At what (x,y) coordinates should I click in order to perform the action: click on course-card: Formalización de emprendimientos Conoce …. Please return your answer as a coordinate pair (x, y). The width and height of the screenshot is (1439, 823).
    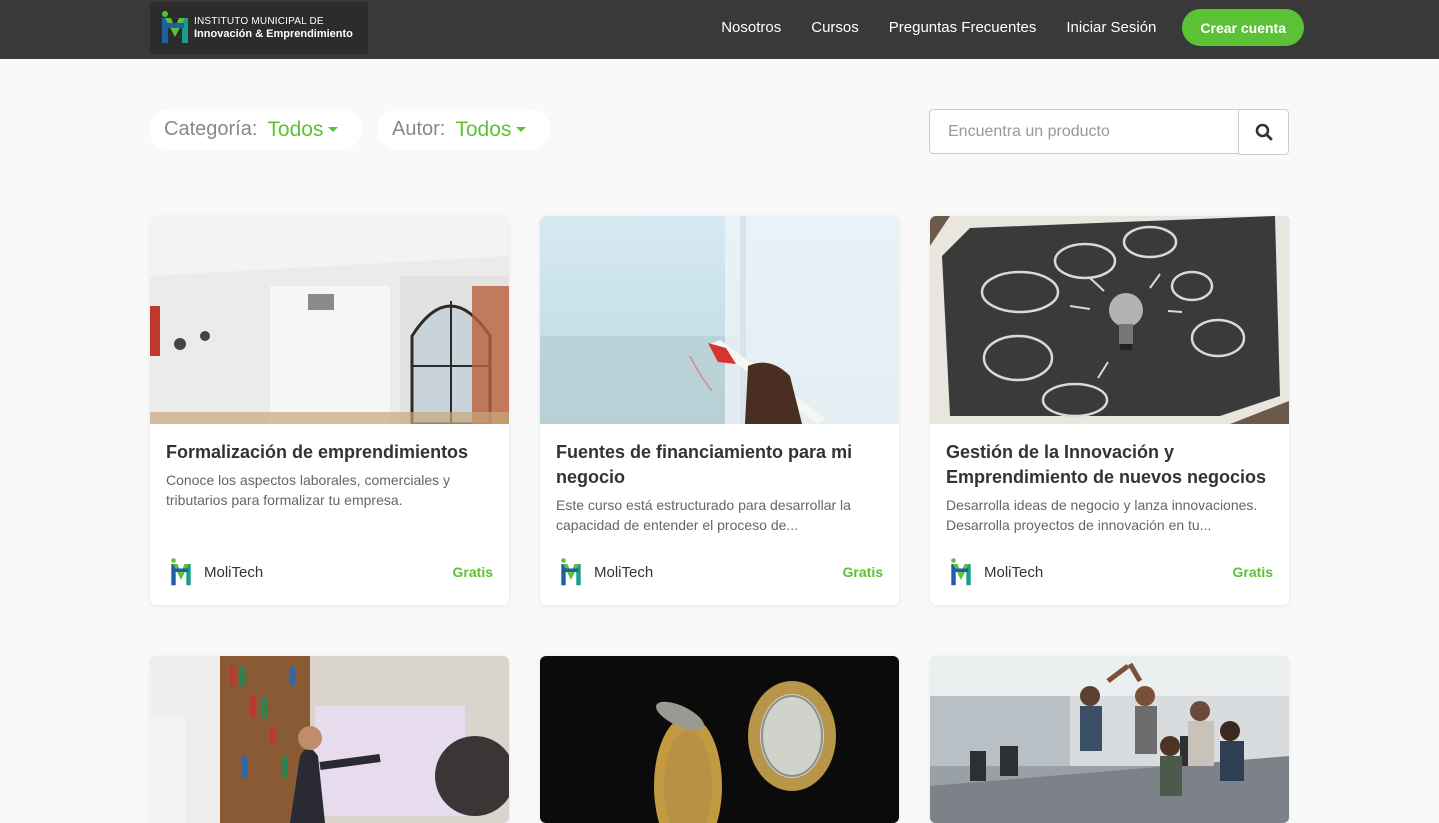
    Looking at the image, I should click on (329, 410).